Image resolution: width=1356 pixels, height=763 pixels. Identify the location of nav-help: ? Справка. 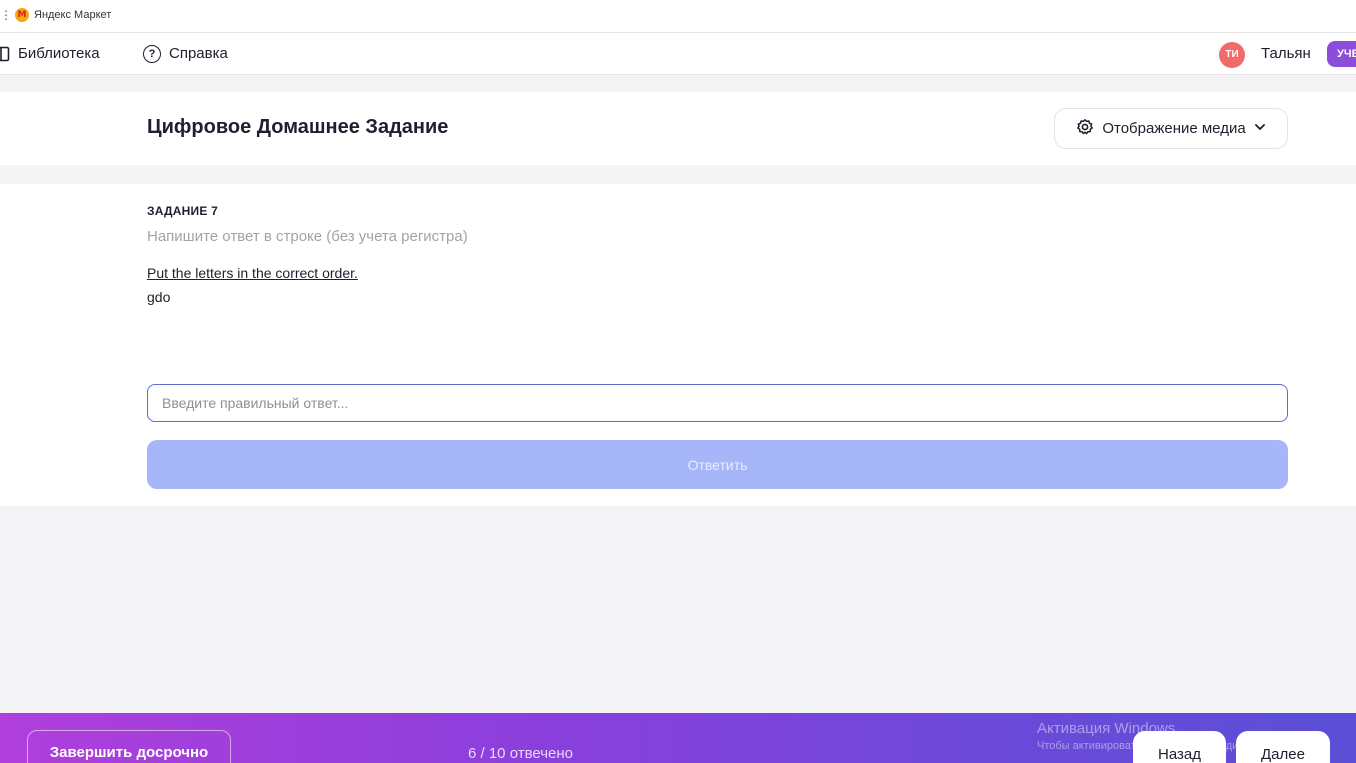
(185, 53).